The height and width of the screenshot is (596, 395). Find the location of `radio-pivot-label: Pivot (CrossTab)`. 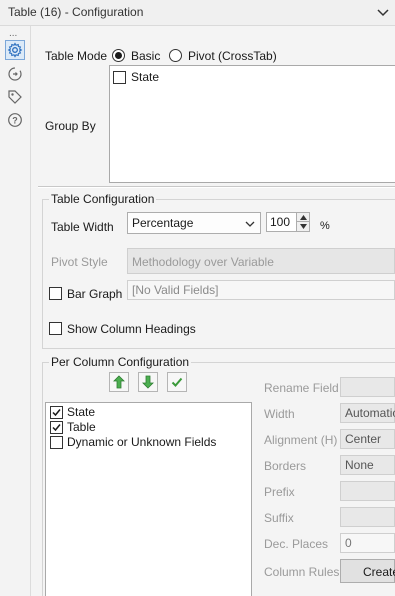

radio-pivot-label: Pivot (CrossTab) is located at coordinates (232, 56).